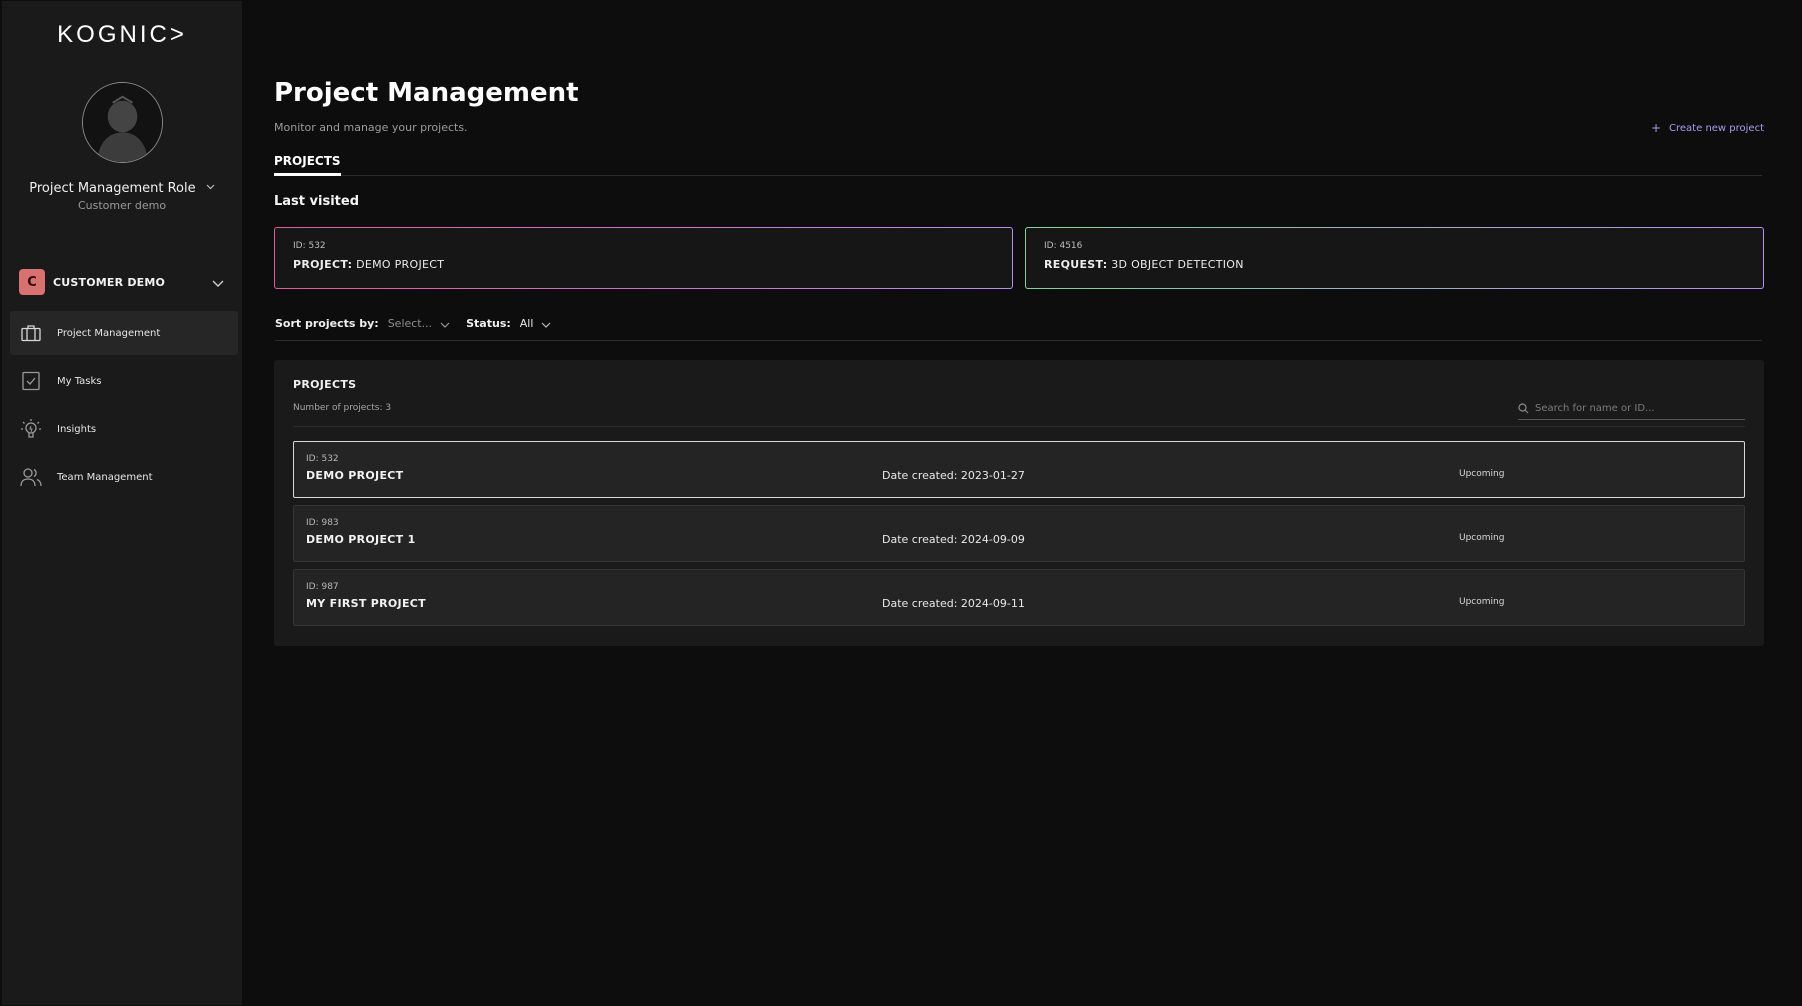 The height and width of the screenshot is (1006, 1802). What do you see at coordinates (122, 35) in the screenshot?
I see `kognic-logo: KOGNIC>` at bounding box center [122, 35].